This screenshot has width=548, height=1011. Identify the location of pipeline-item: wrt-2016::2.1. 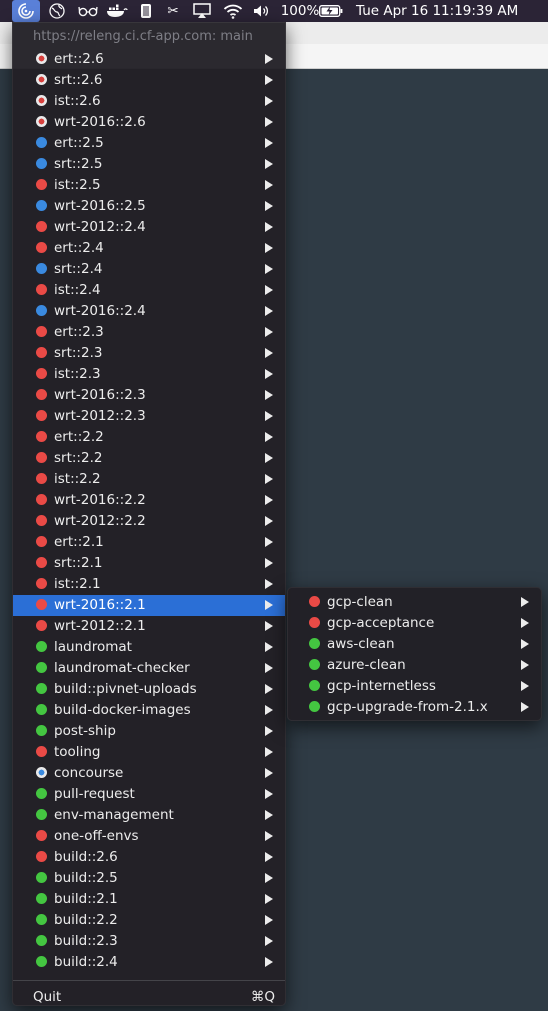
(149, 605).